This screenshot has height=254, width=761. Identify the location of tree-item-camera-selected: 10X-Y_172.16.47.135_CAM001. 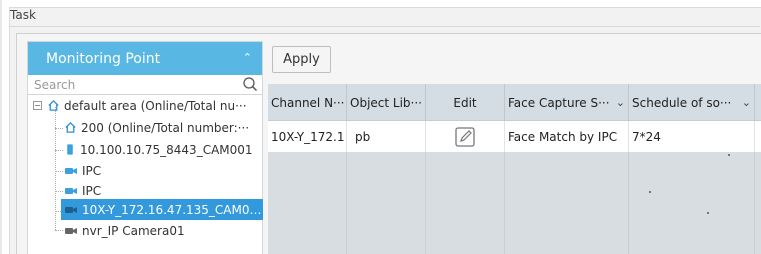
(162, 209).